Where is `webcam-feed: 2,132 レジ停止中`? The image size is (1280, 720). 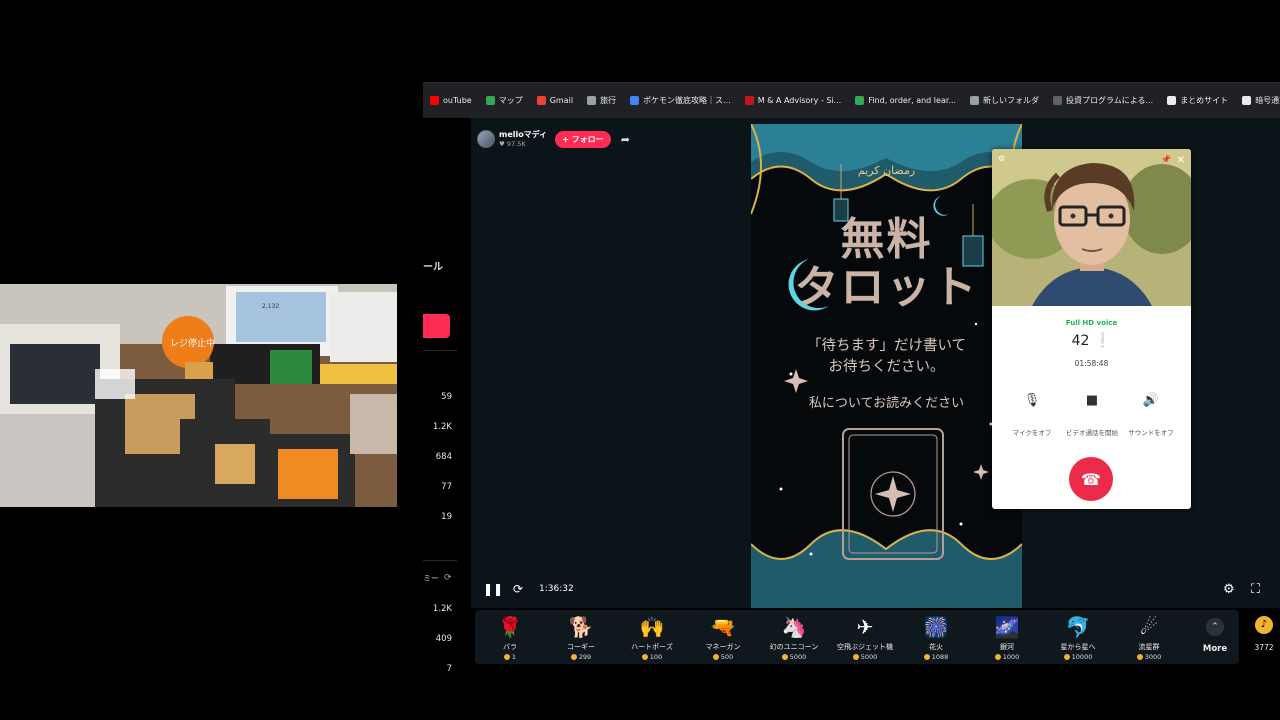 webcam-feed: 2,132 レジ停止中 is located at coordinates (198, 395).